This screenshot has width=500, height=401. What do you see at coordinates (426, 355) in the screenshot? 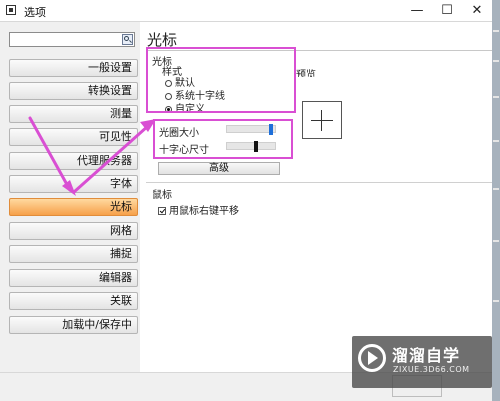
I see `watermark-title: 溜溜自学` at bounding box center [426, 355].